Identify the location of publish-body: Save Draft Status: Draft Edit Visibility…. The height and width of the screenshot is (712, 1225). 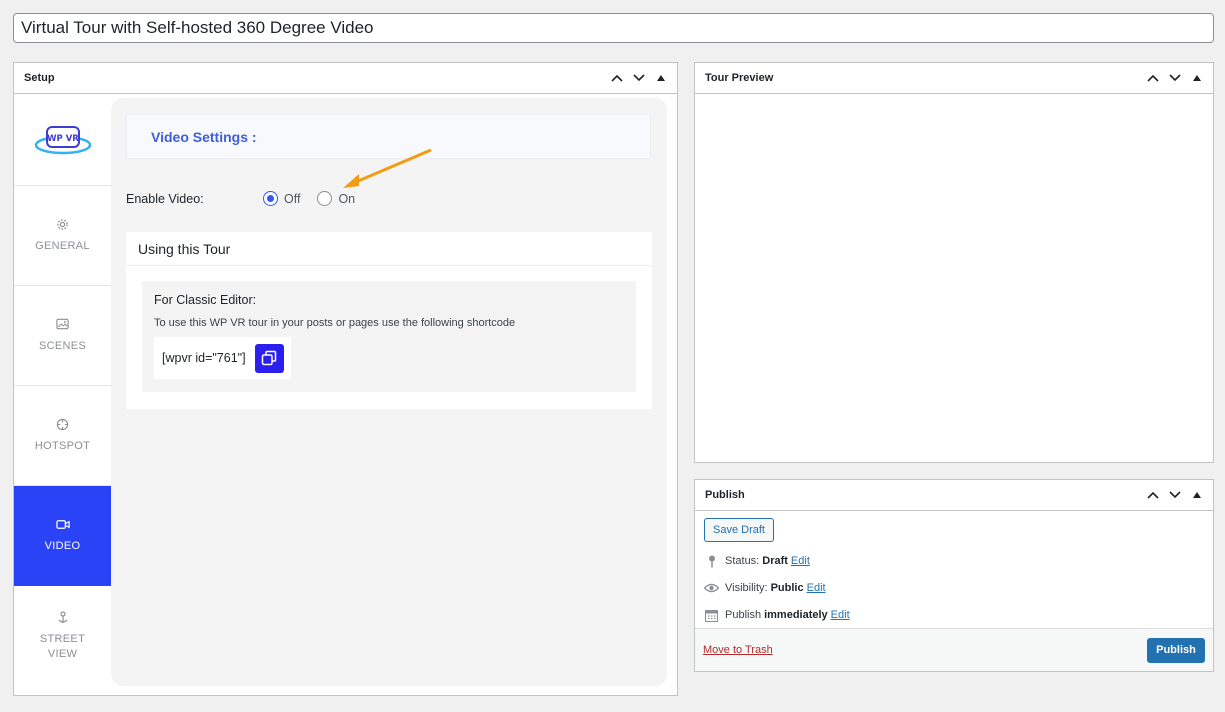
(954, 570).